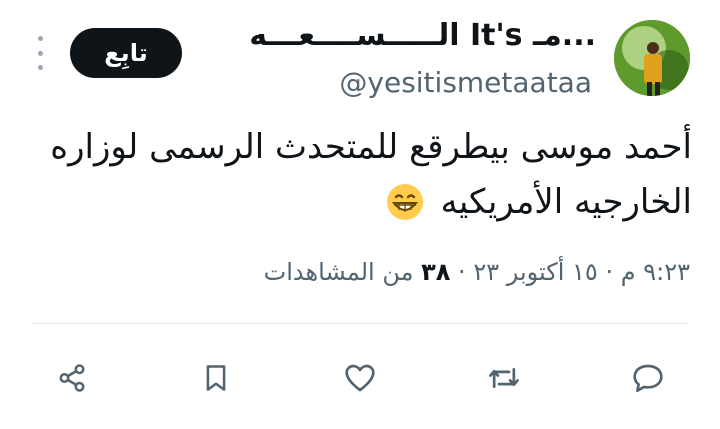 Image resolution: width=720 pixels, height=429 pixels. I want to click on bookmark-icon, so click(216, 378).